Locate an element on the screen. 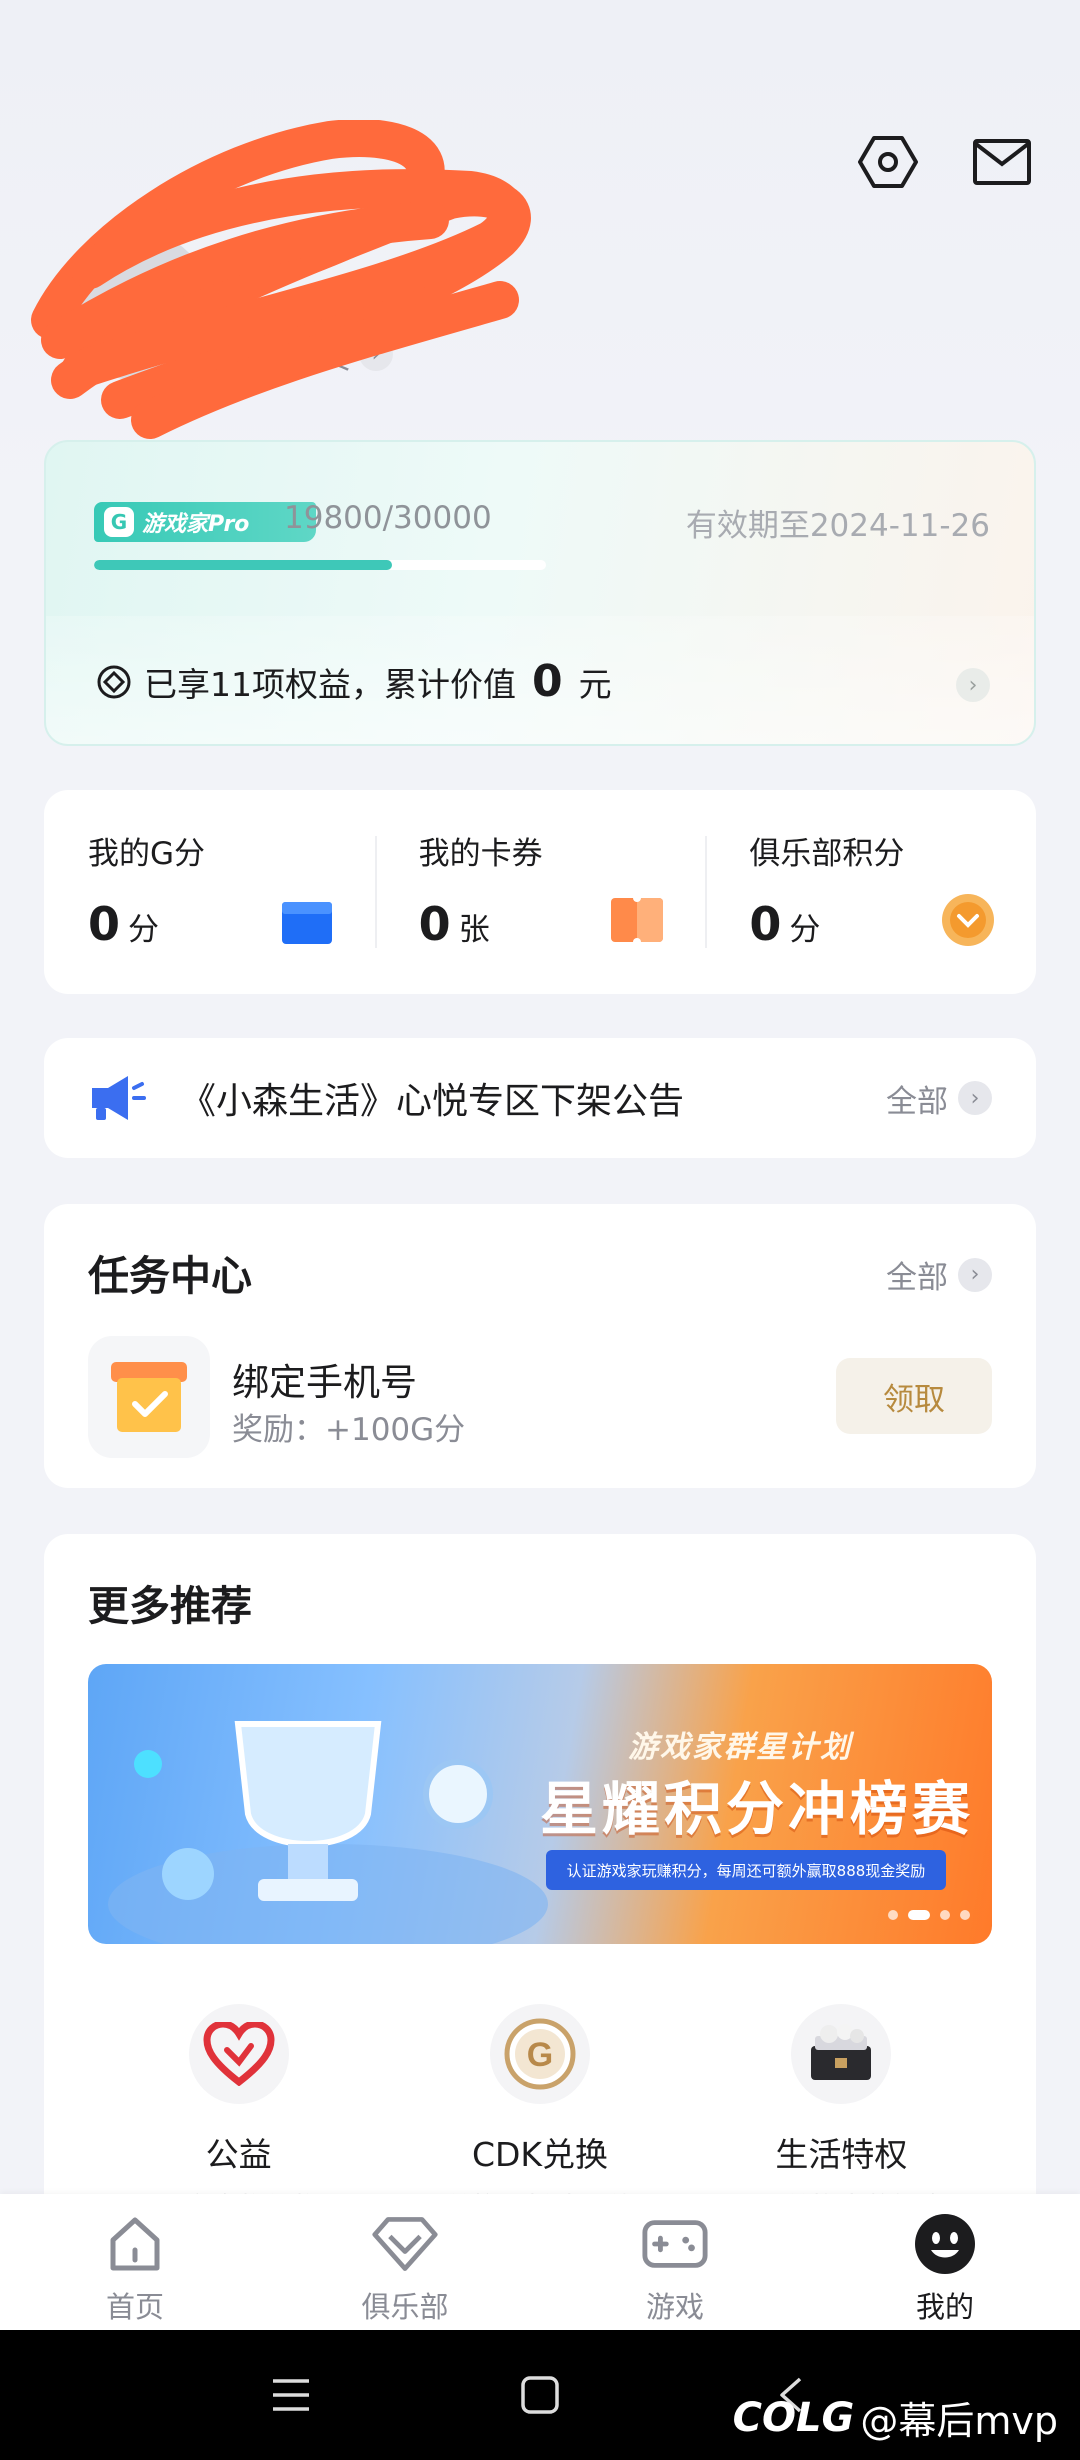 The width and height of the screenshot is (1080, 2460). shortcut-cdk: G CDK兑换 兑换心悦成长值 is located at coordinates (539, 2114).